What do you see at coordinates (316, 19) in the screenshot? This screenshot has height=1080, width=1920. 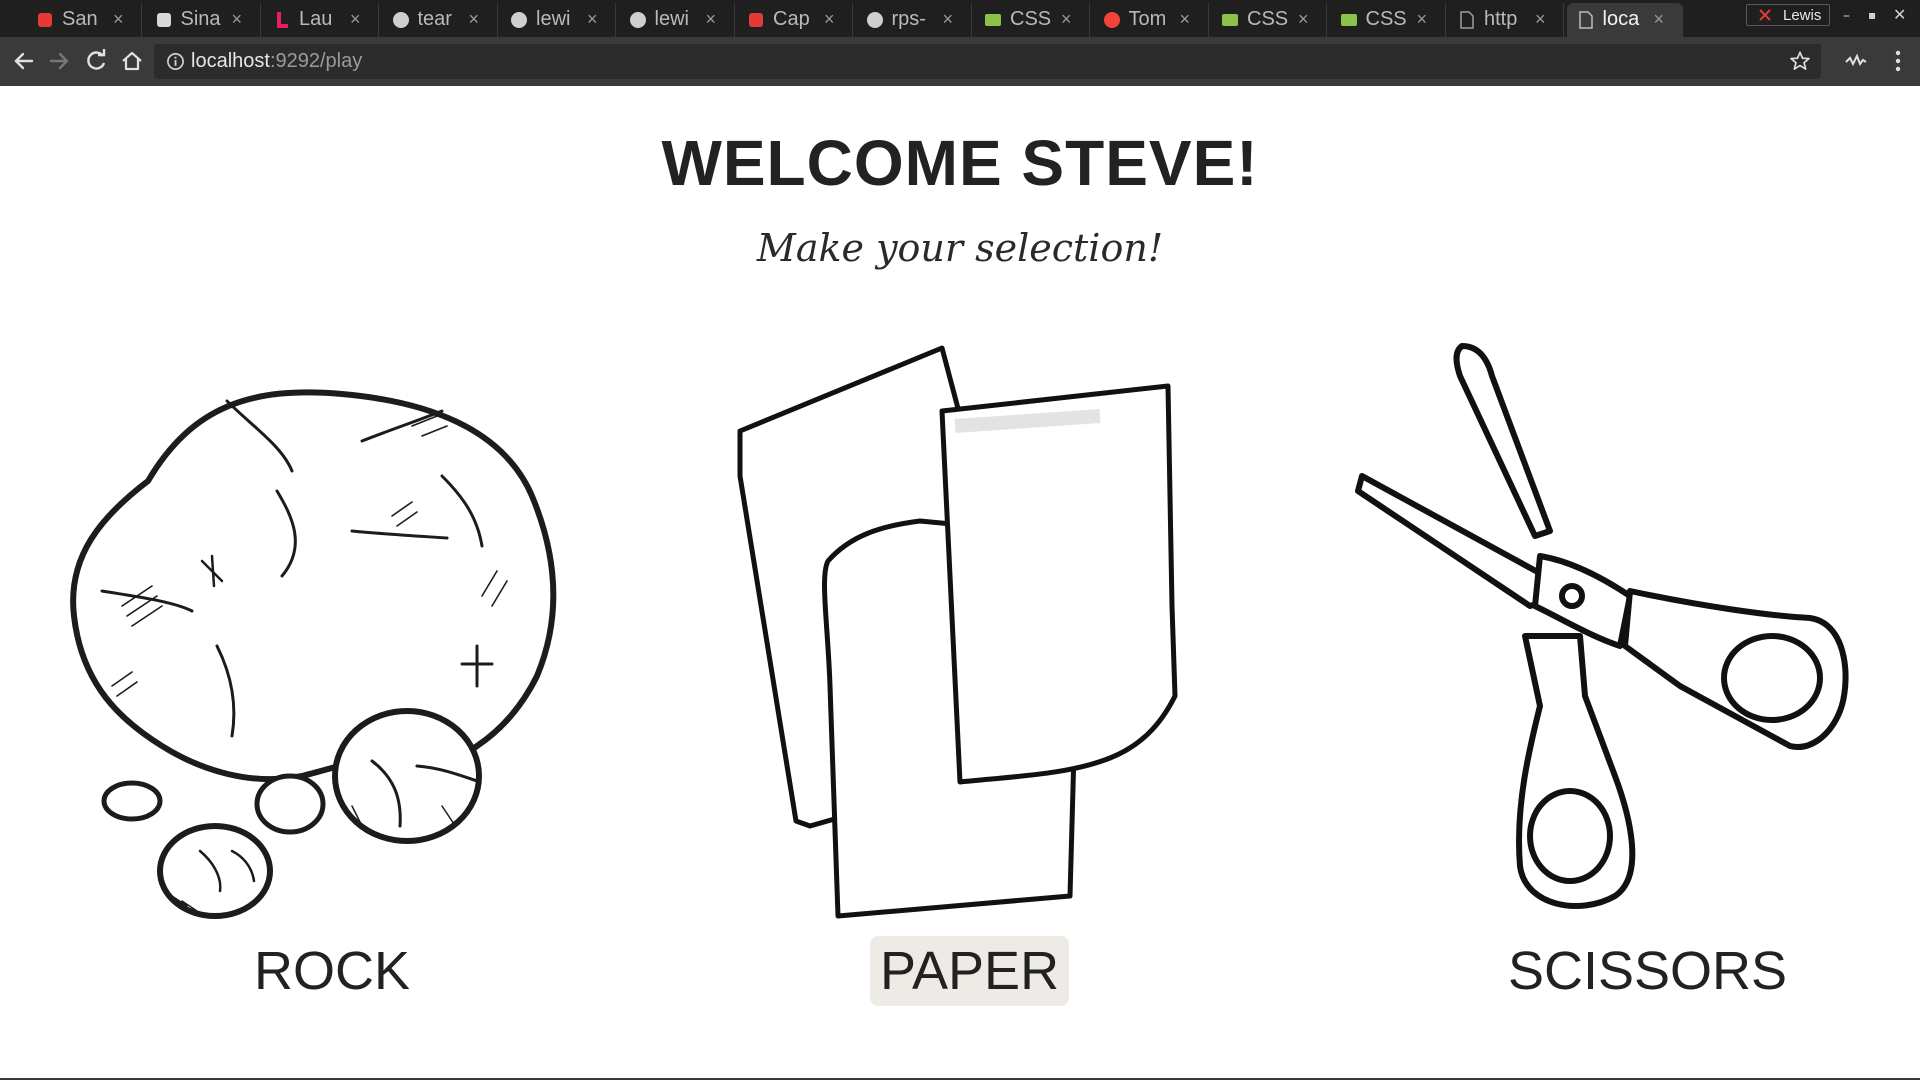 I see `tab-title: Lau` at bounding box center [316, 19].